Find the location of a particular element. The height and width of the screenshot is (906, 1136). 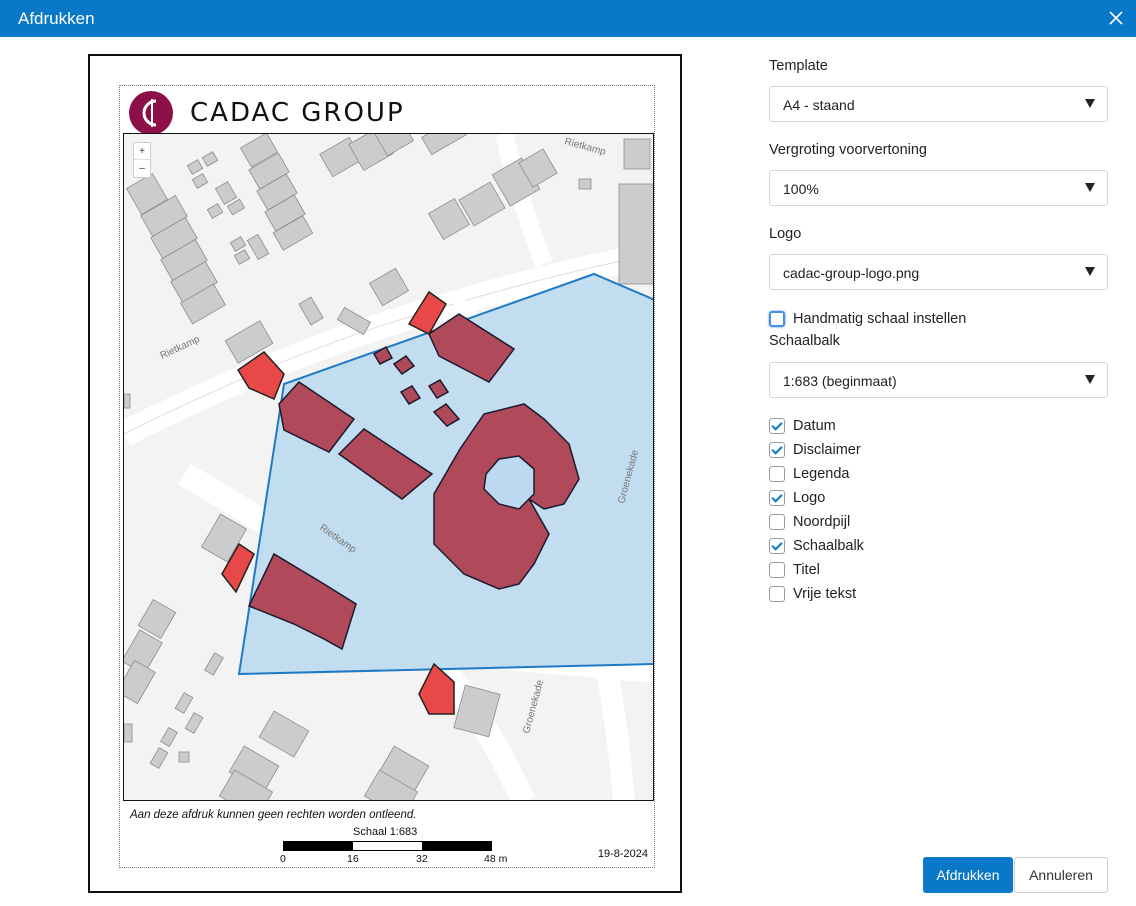

zoom-label: Vergroting voorvertoning is located at coordinates (848, 150).